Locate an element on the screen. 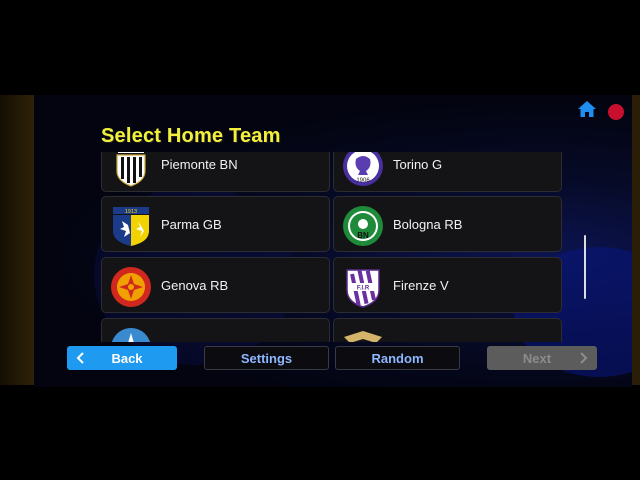  team-name: Bologna RB is located at coordinates (428, 224).